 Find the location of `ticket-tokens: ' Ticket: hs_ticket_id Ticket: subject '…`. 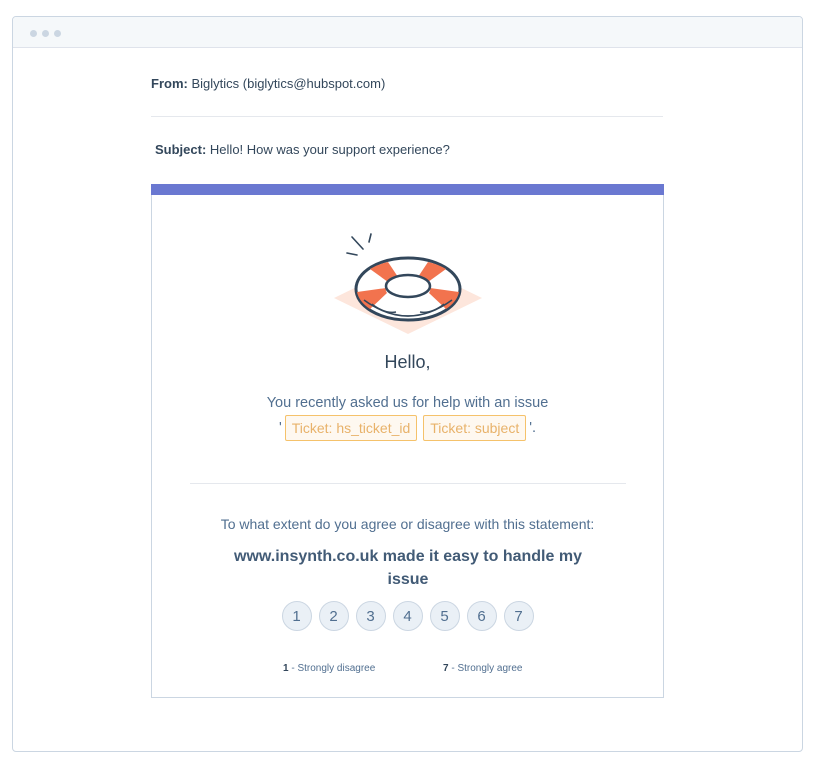

ticket-tokens: ' Ticket: hs_ticket_id Ticket: subject '… is located at coordinates (407, 428).